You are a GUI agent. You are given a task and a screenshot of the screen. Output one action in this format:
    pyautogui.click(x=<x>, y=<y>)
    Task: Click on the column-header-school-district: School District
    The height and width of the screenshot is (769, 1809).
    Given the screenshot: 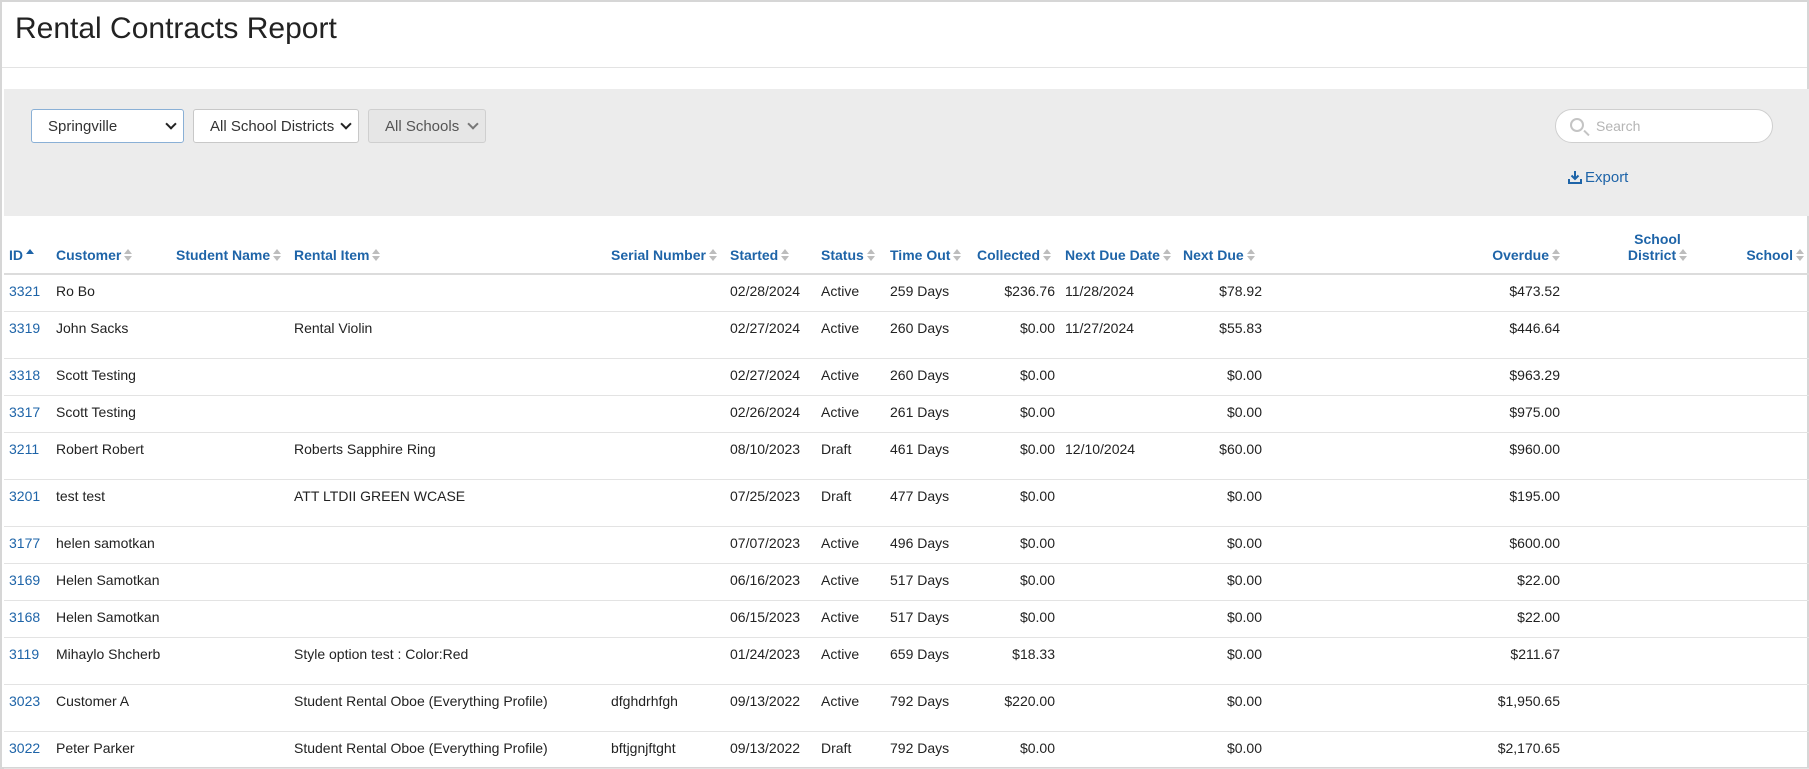 What is the action you would take?
    pyautogui.click(x=1640, y=246)
    